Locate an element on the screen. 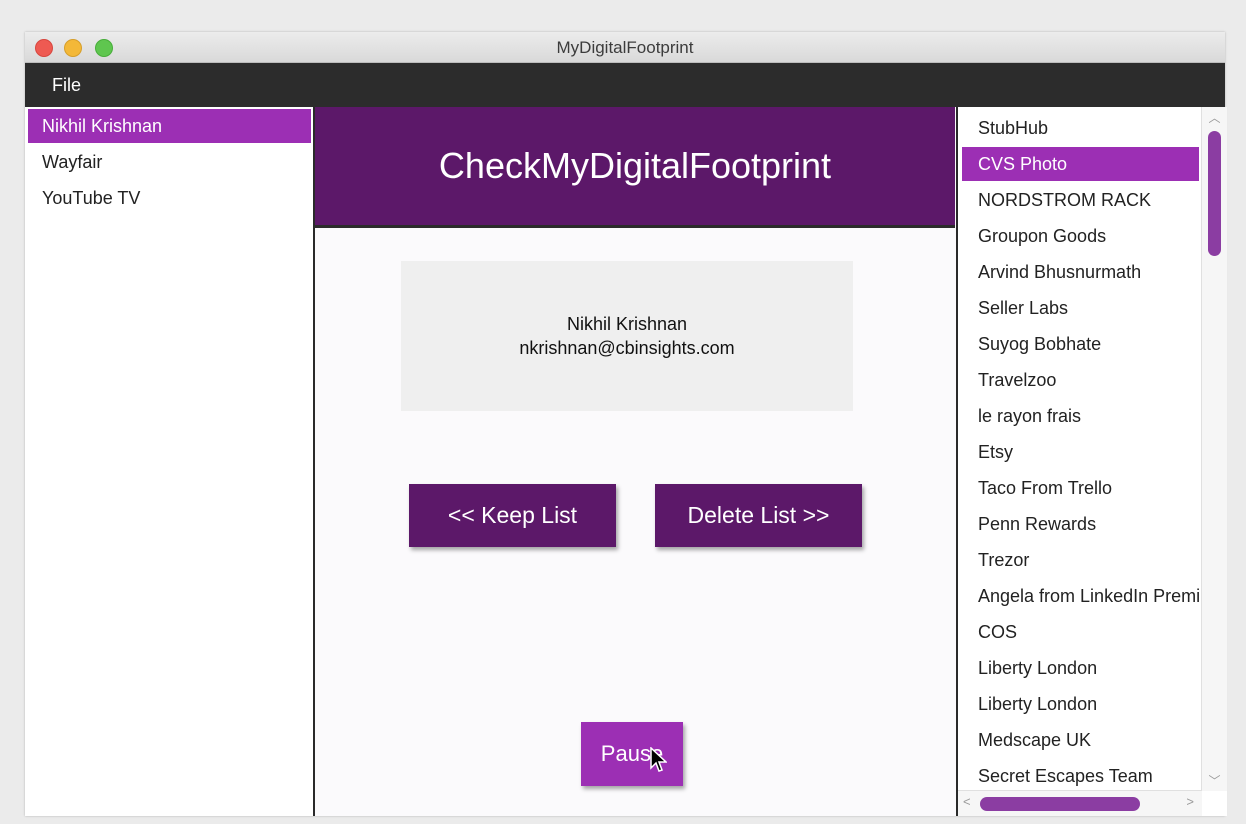 The width and height of the screenshot is (1246, 824). sender-list-item: Trezor is located at coordinates (1080, 560).